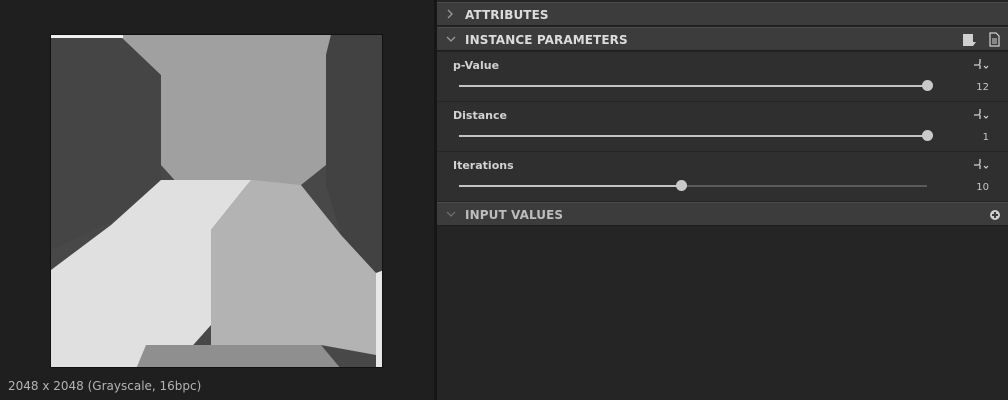 This screenshot has width=1008, height=400. What do you see at coordinates (451, 14) in the screenshot?
I see `chevron-right-icon` at bounding box center [451, 14].